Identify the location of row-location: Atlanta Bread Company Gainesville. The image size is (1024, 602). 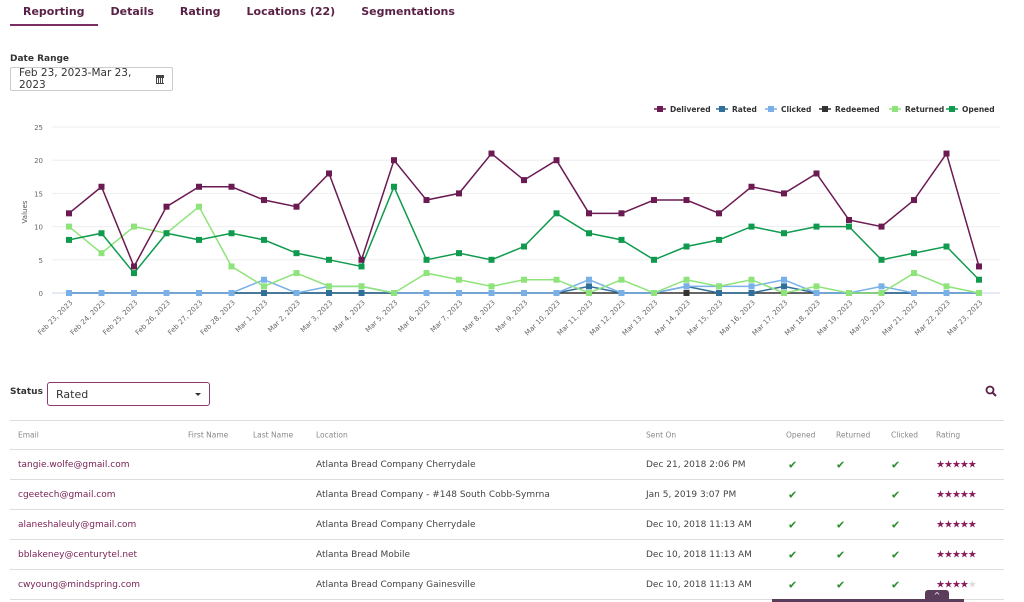
(396, 584).